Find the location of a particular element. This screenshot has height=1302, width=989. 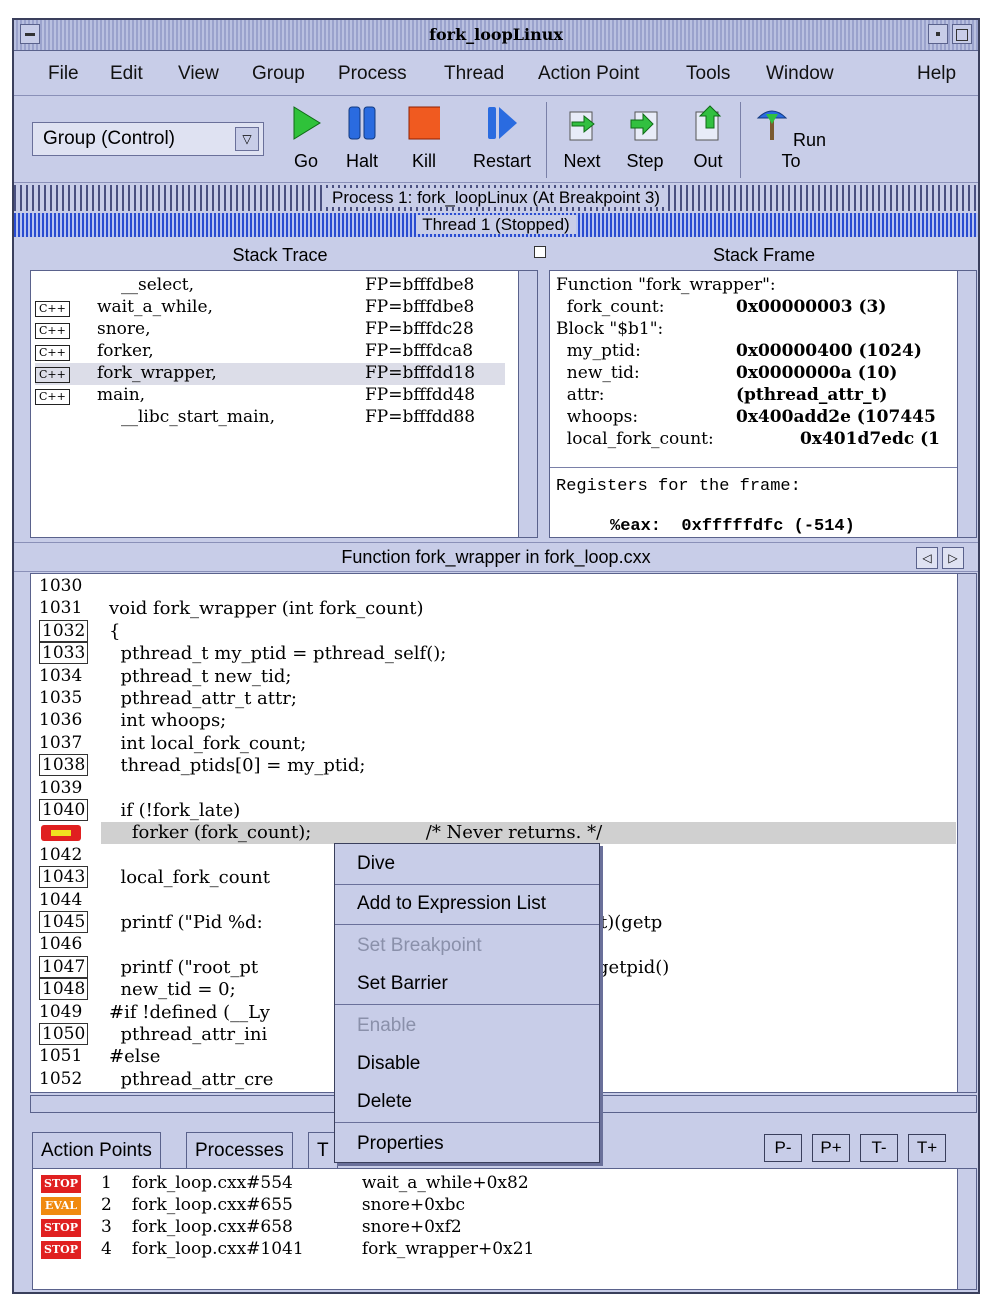

menu-window: Window is located at coordinates (800, 74).